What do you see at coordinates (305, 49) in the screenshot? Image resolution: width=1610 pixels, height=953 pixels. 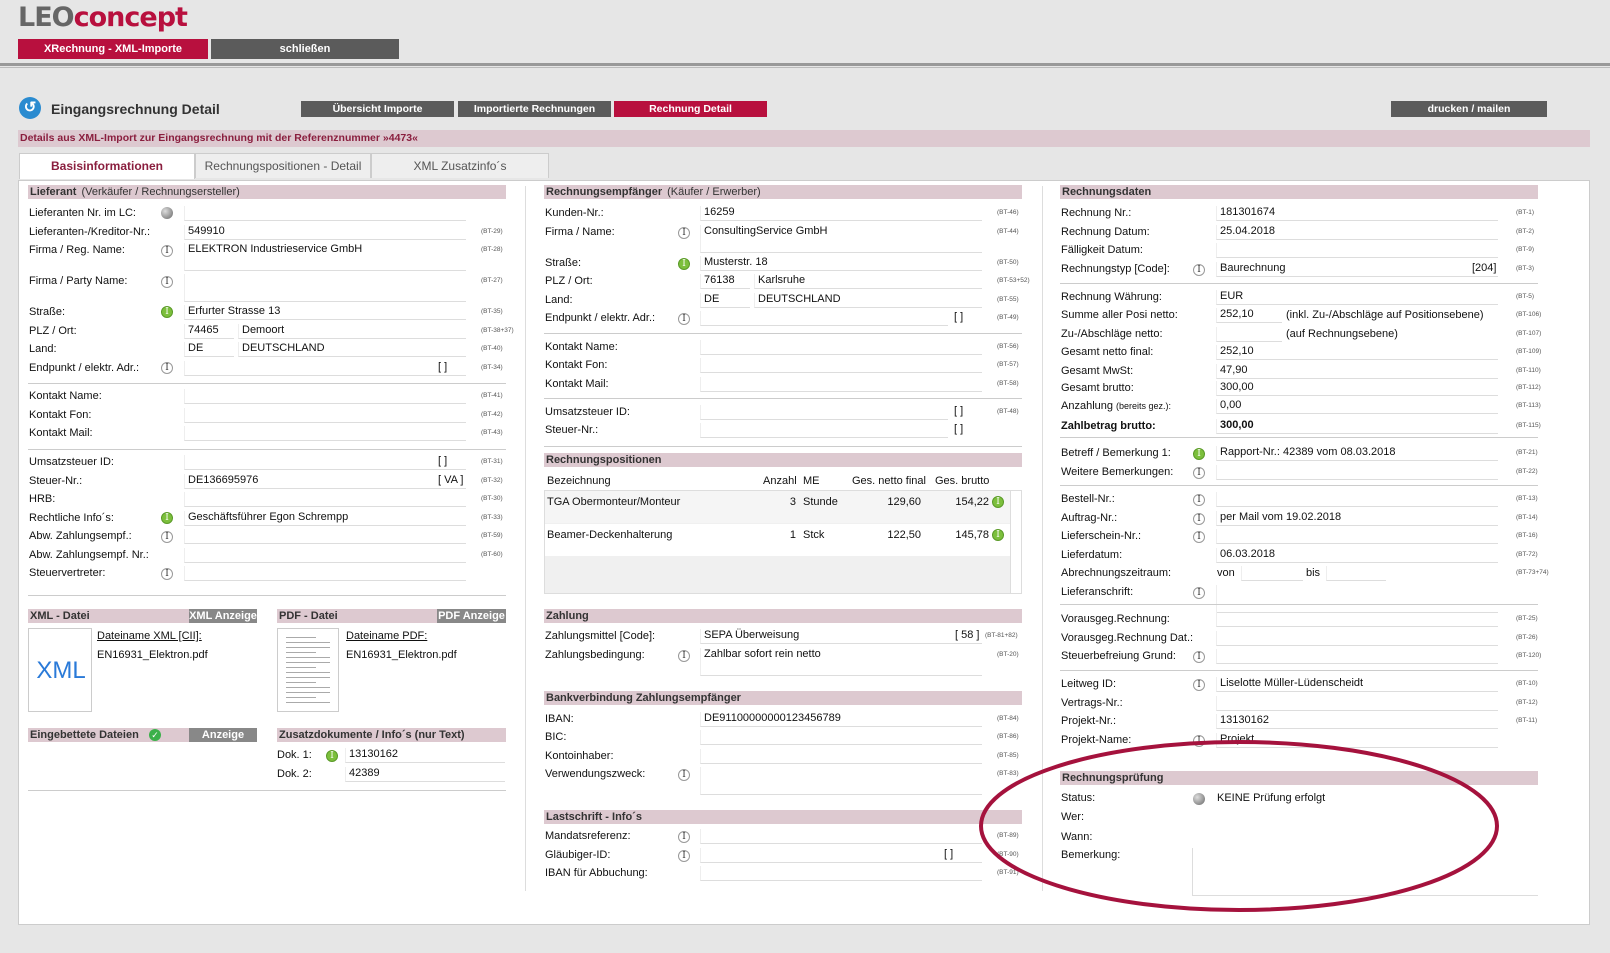 I see `close-button: schließen` at bounding box center [305, 49].